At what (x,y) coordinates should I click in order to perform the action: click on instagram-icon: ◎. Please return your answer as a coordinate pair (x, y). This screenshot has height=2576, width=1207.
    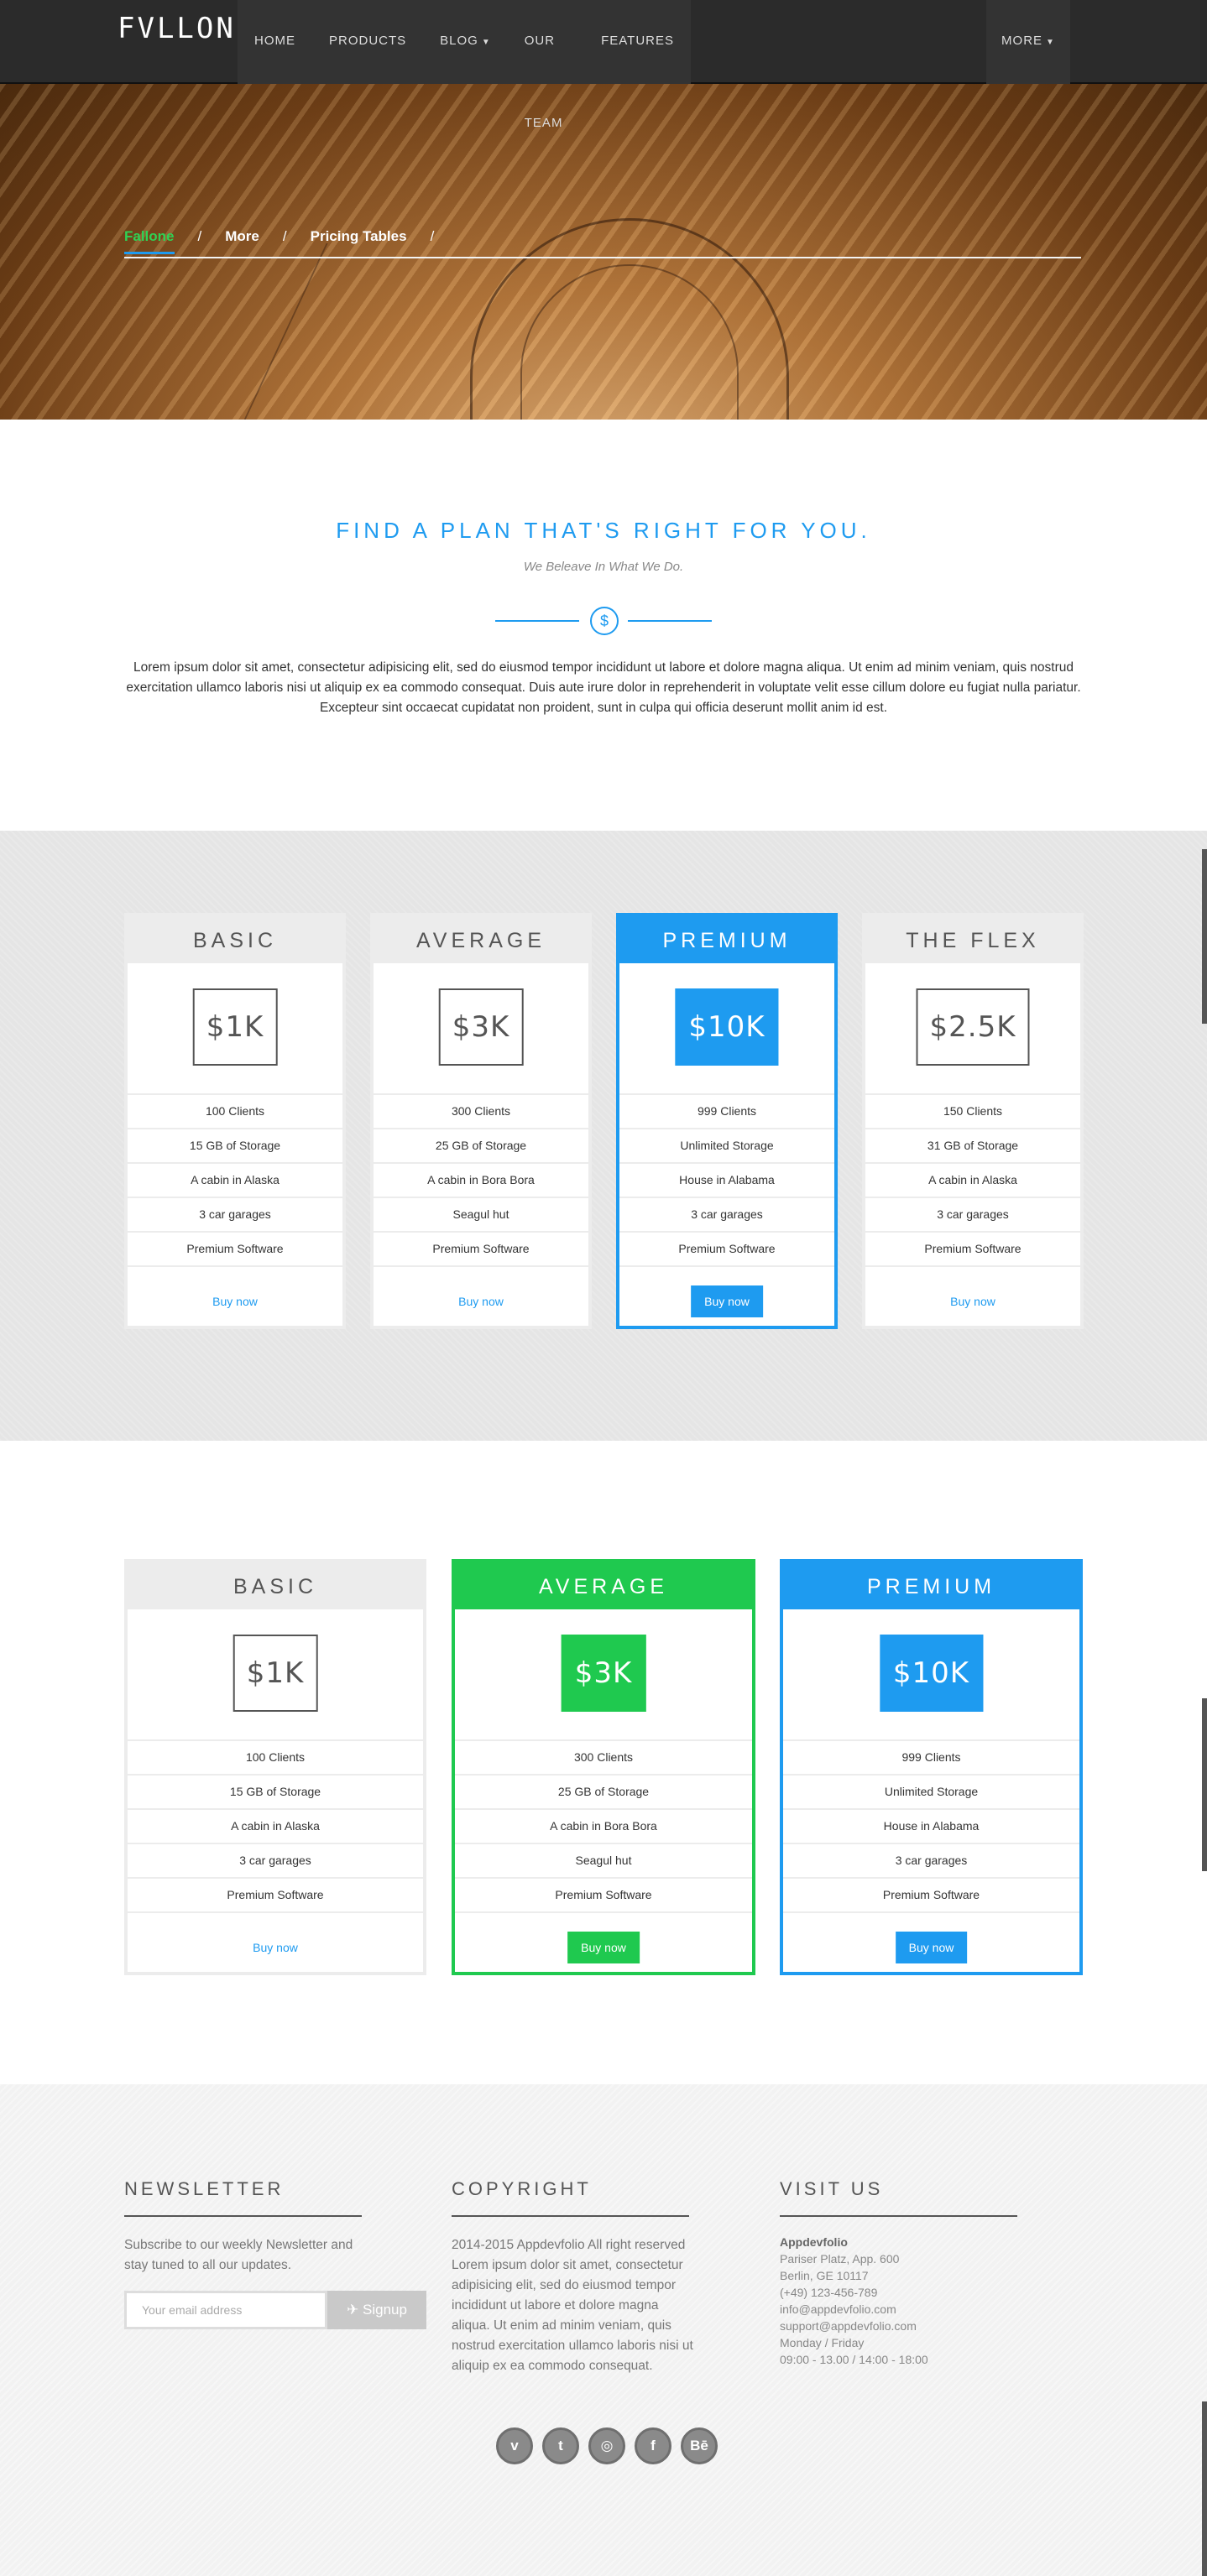
    Looking at the image, I should click on (606, 2445).